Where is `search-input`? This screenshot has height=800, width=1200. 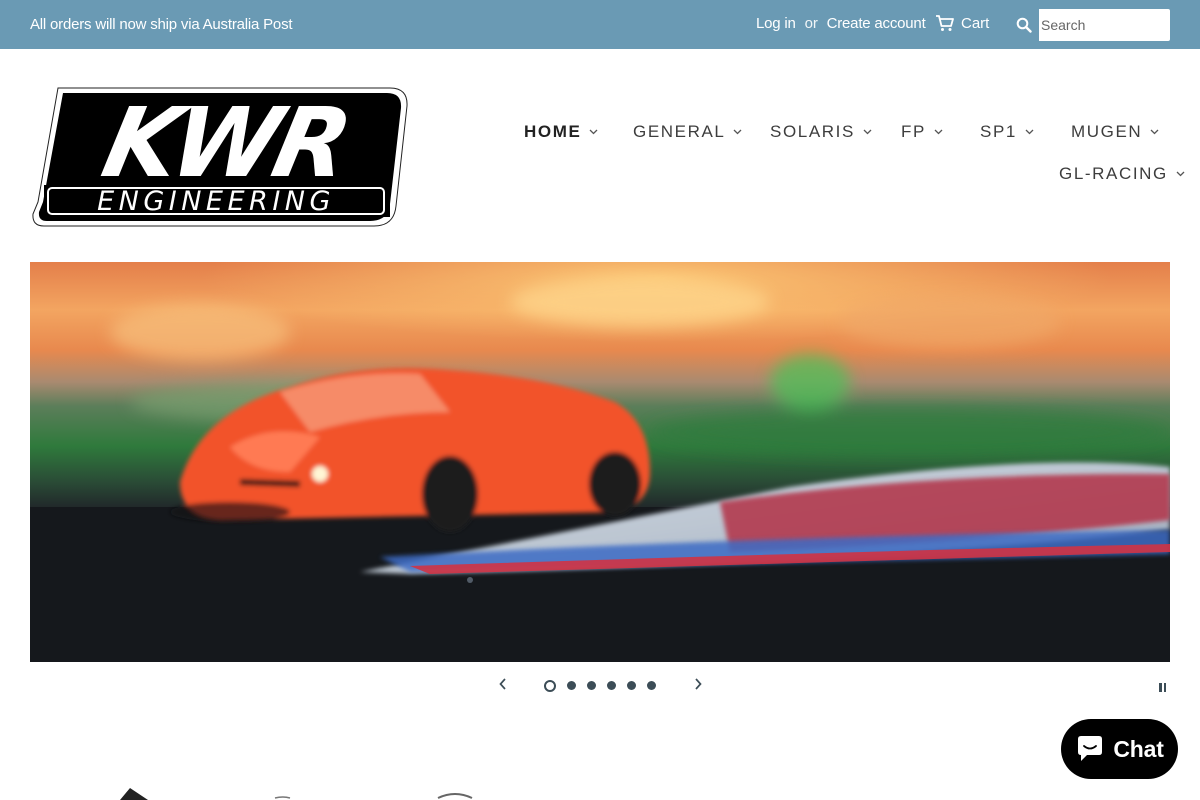
search-input is located at coordinates (1105, 25).